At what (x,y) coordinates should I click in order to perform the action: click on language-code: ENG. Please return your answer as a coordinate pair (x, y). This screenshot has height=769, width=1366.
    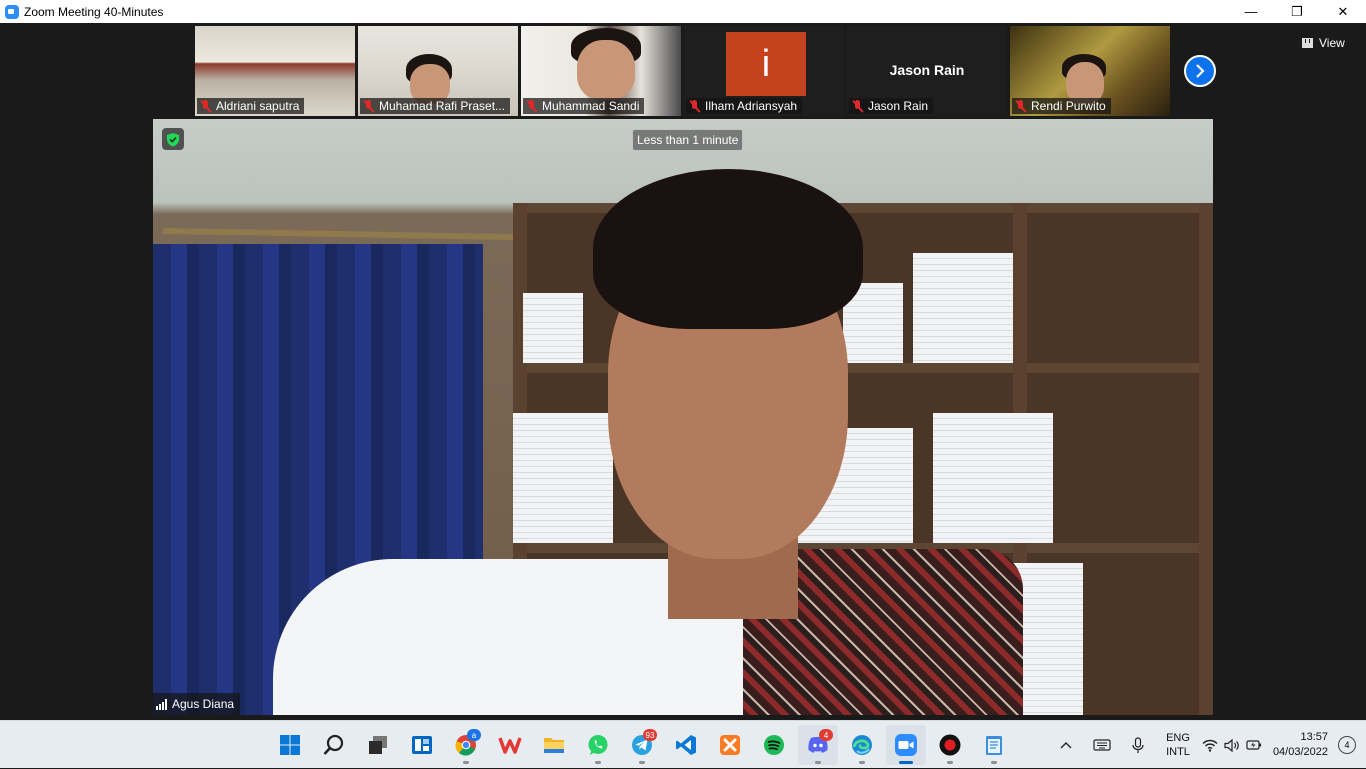
    Looking at the image, I should click on (1178, 738).